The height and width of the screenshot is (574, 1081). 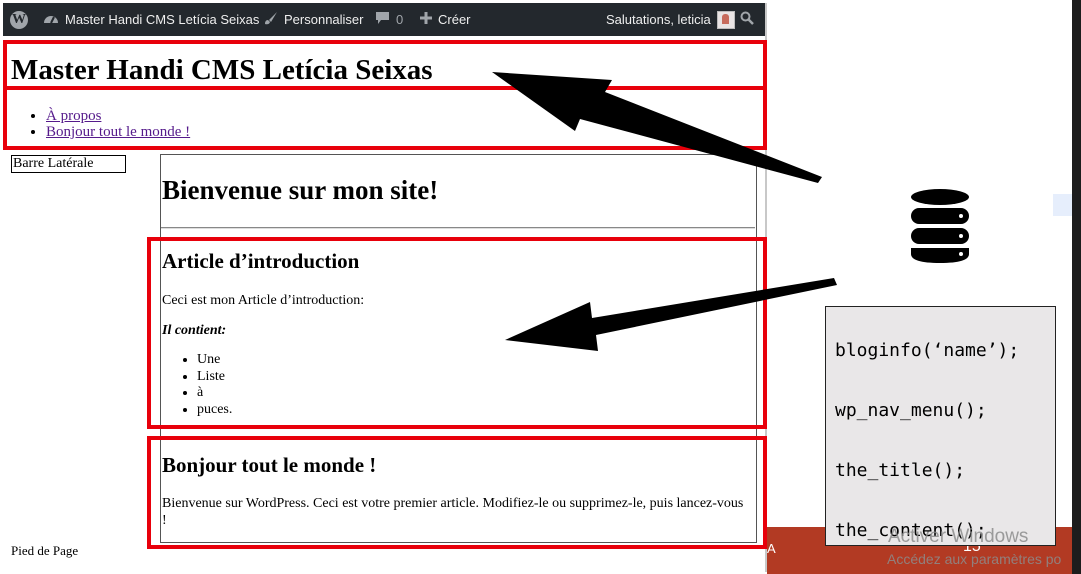 I want to click on activation-watermark-subtitle: Accédez aux paramètres po, so click(x=974, y=559).